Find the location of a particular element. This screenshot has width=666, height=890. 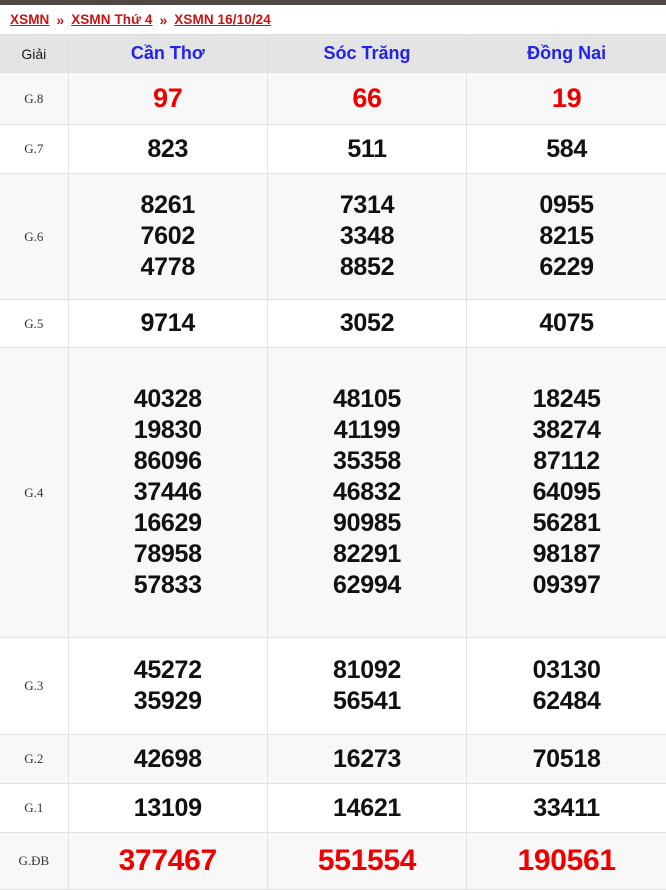

prize-numbers-cell: 42698 is located at coordinates (168, 759).